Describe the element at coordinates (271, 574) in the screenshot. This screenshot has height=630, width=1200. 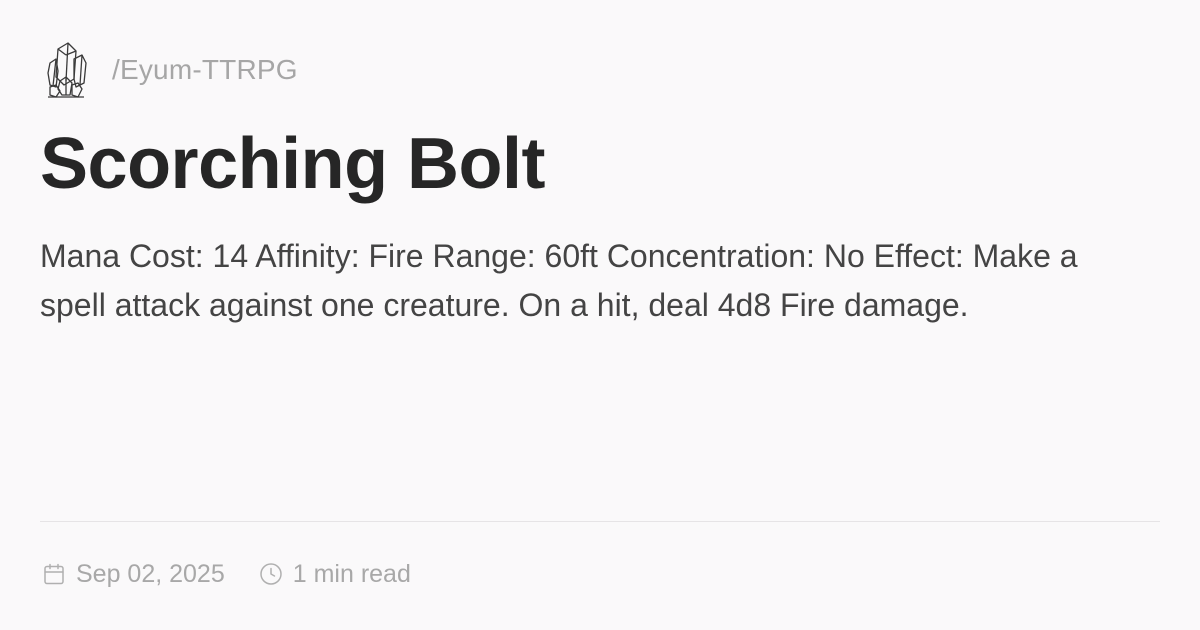
I see `clock-icon` at that location.